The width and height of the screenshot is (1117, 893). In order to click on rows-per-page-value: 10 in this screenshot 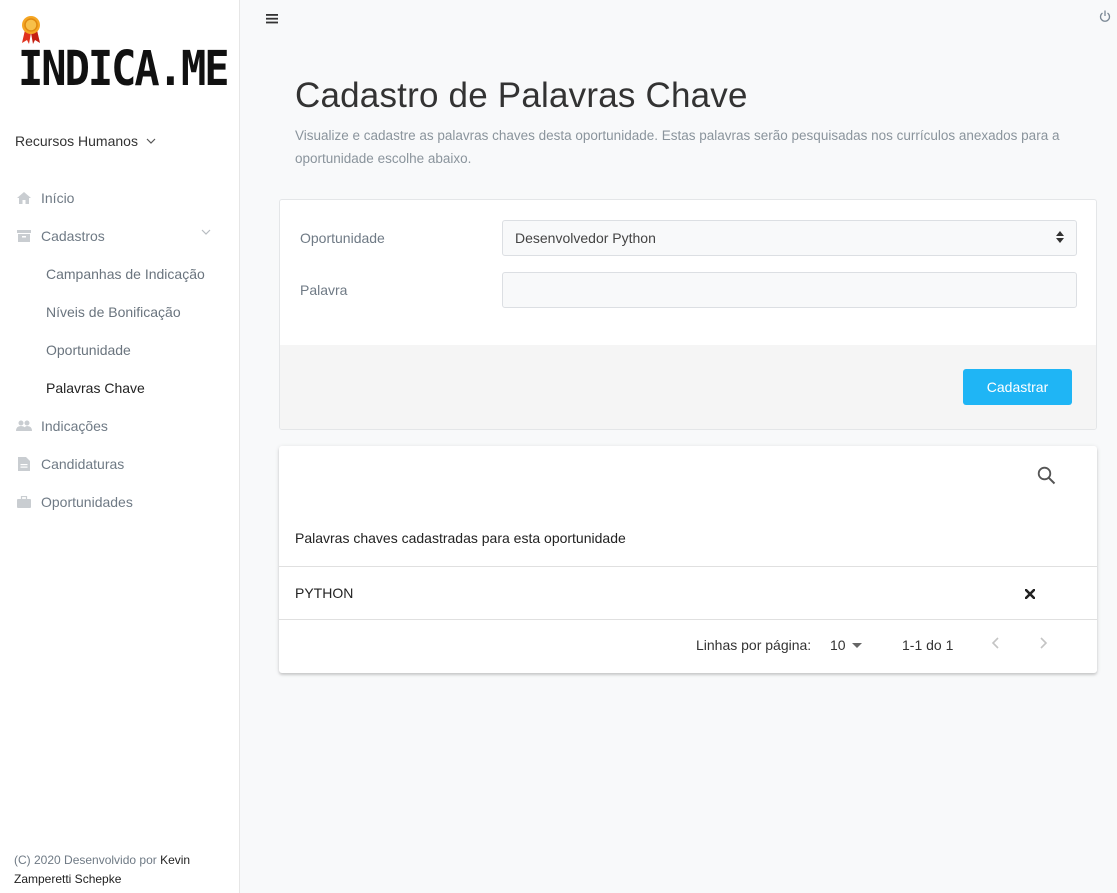, I will do `click(838, 645)`.